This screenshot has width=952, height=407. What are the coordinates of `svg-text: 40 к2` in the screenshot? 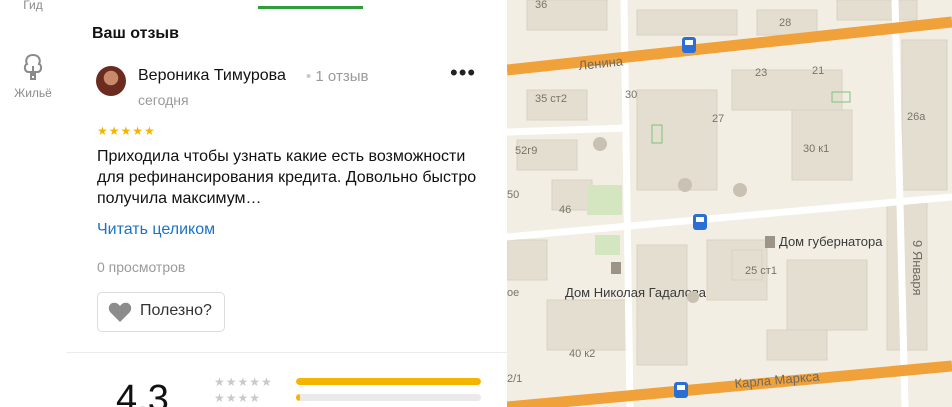 It's located at (582, 354).